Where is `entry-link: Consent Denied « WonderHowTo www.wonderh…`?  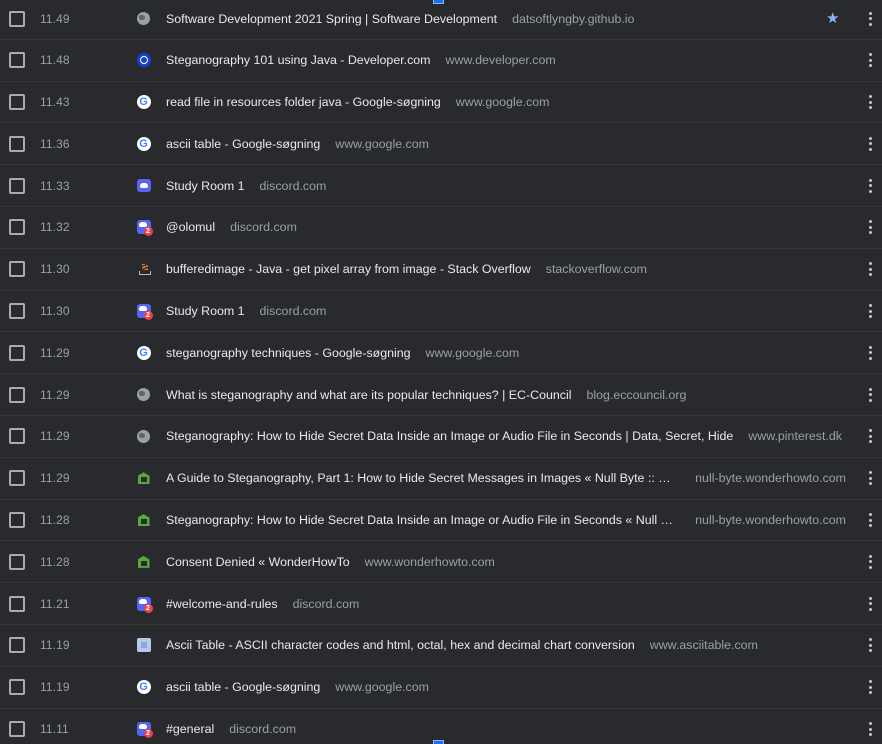 entry-link: Consent Denied « WonderHowTo www.wonderh… is located at coordinates (506, 562).